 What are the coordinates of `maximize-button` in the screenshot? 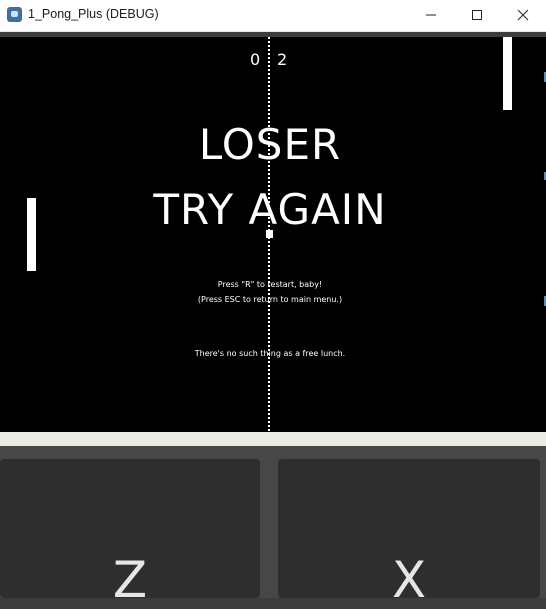 It's located at (477, 15).